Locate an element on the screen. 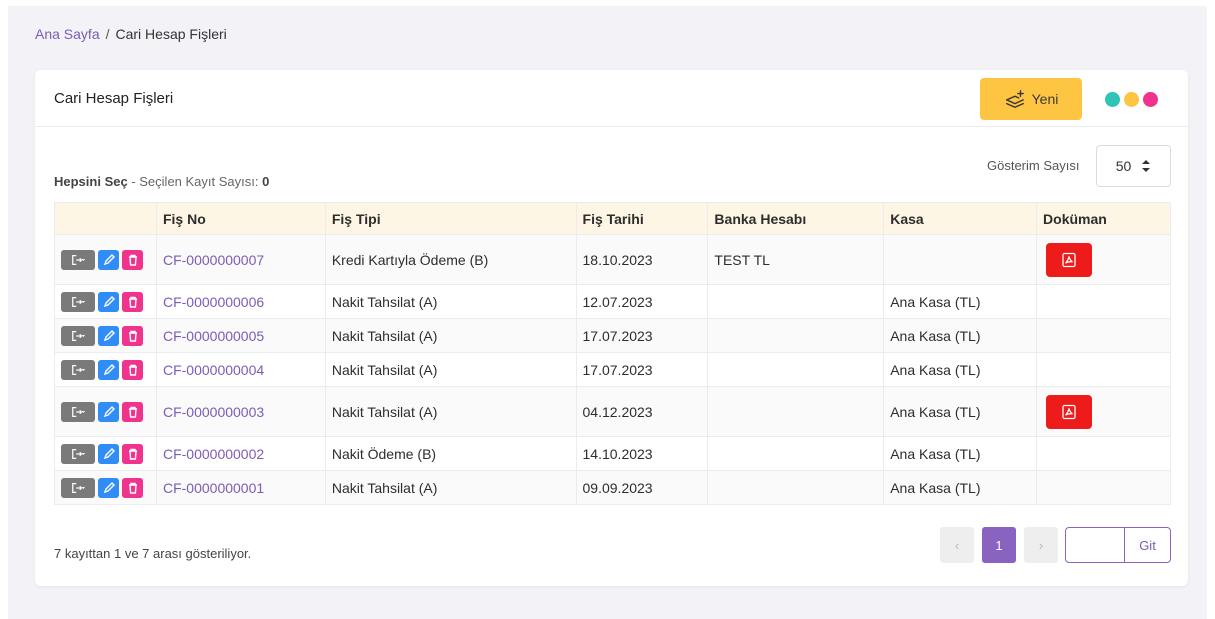 This screenshot has height=619, width=1215. prev-page-button: ‹ is located at coordinates (957, 545).